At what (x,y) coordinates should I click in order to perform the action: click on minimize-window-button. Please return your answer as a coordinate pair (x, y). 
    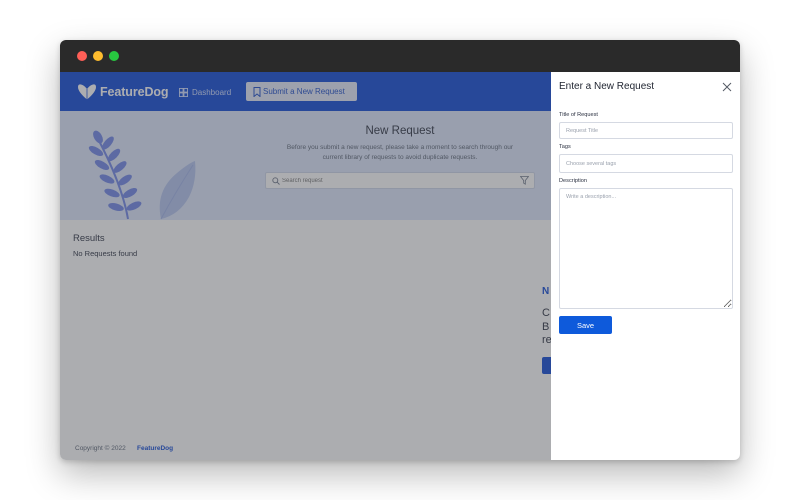
    Looking at the image, I should click on (98, 56).